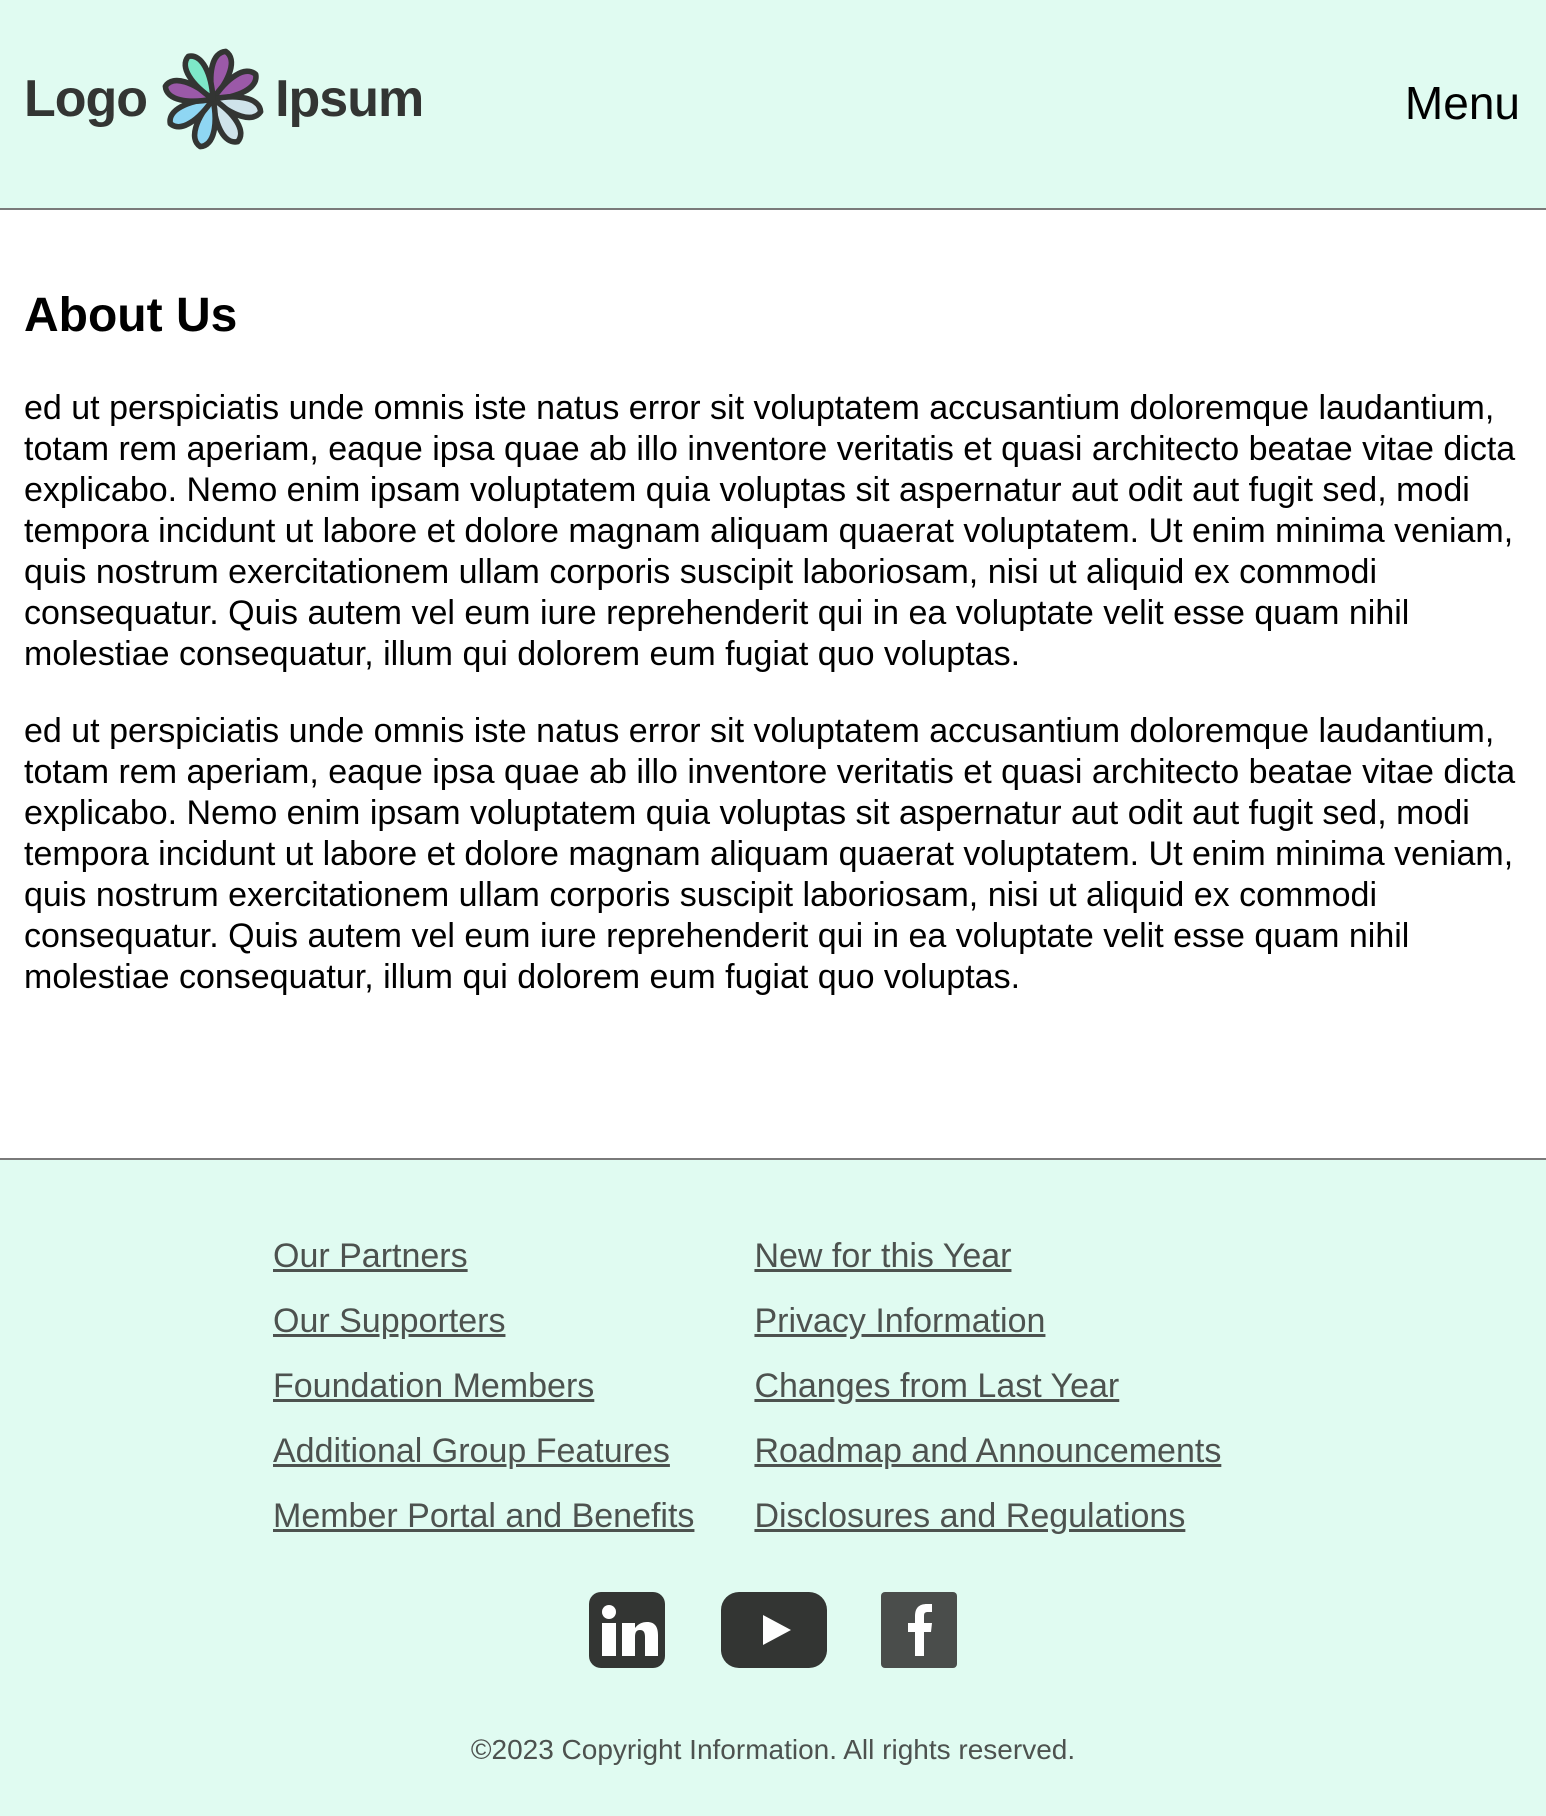 The width and height of the screenshot is (1546, 1816). Describe the element at coordinates (131, 315) in the screenshot. I see `page-title: About Us` at that location.